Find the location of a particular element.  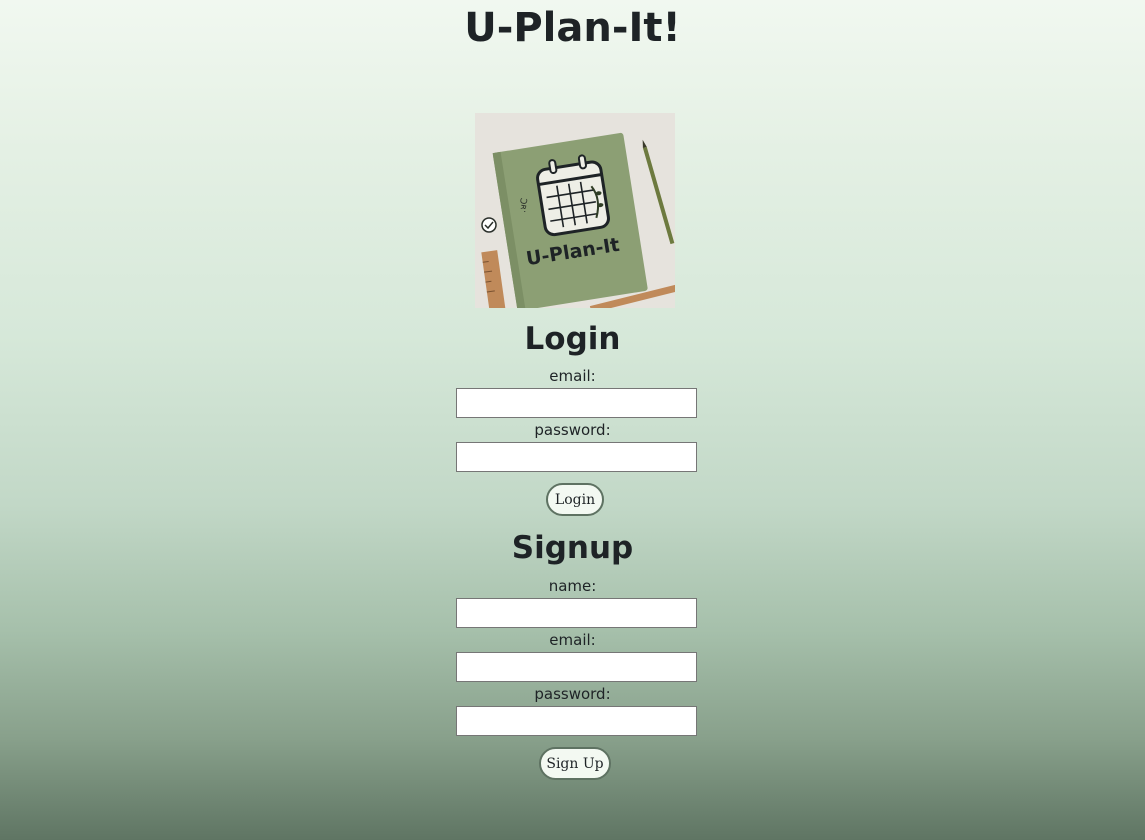

signup-heading: Signup is located at coordinates (572, 548).